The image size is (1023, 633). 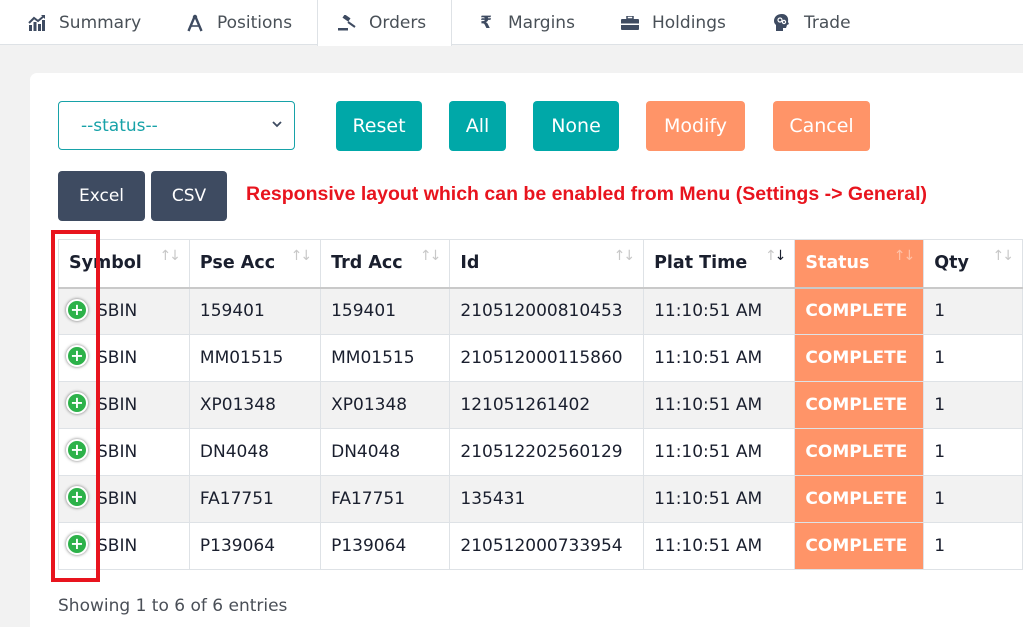 I want to click on brain-gears-icon, so click(x=782, y=22).